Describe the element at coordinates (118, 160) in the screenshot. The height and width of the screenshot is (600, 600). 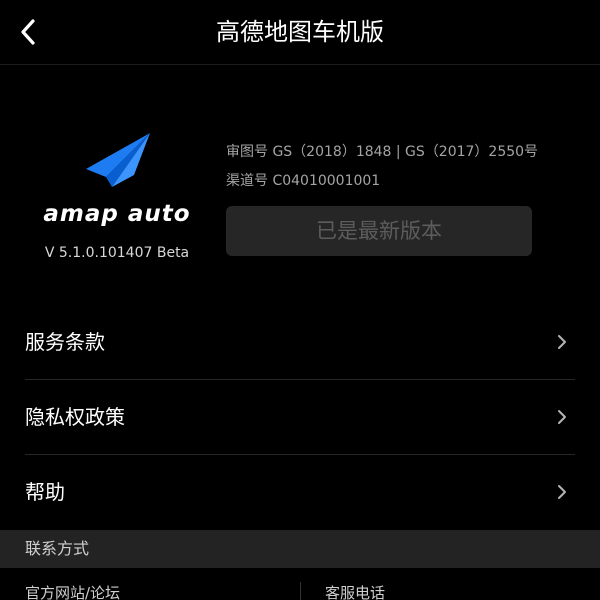
I see `paper-plane-icon` at that location.